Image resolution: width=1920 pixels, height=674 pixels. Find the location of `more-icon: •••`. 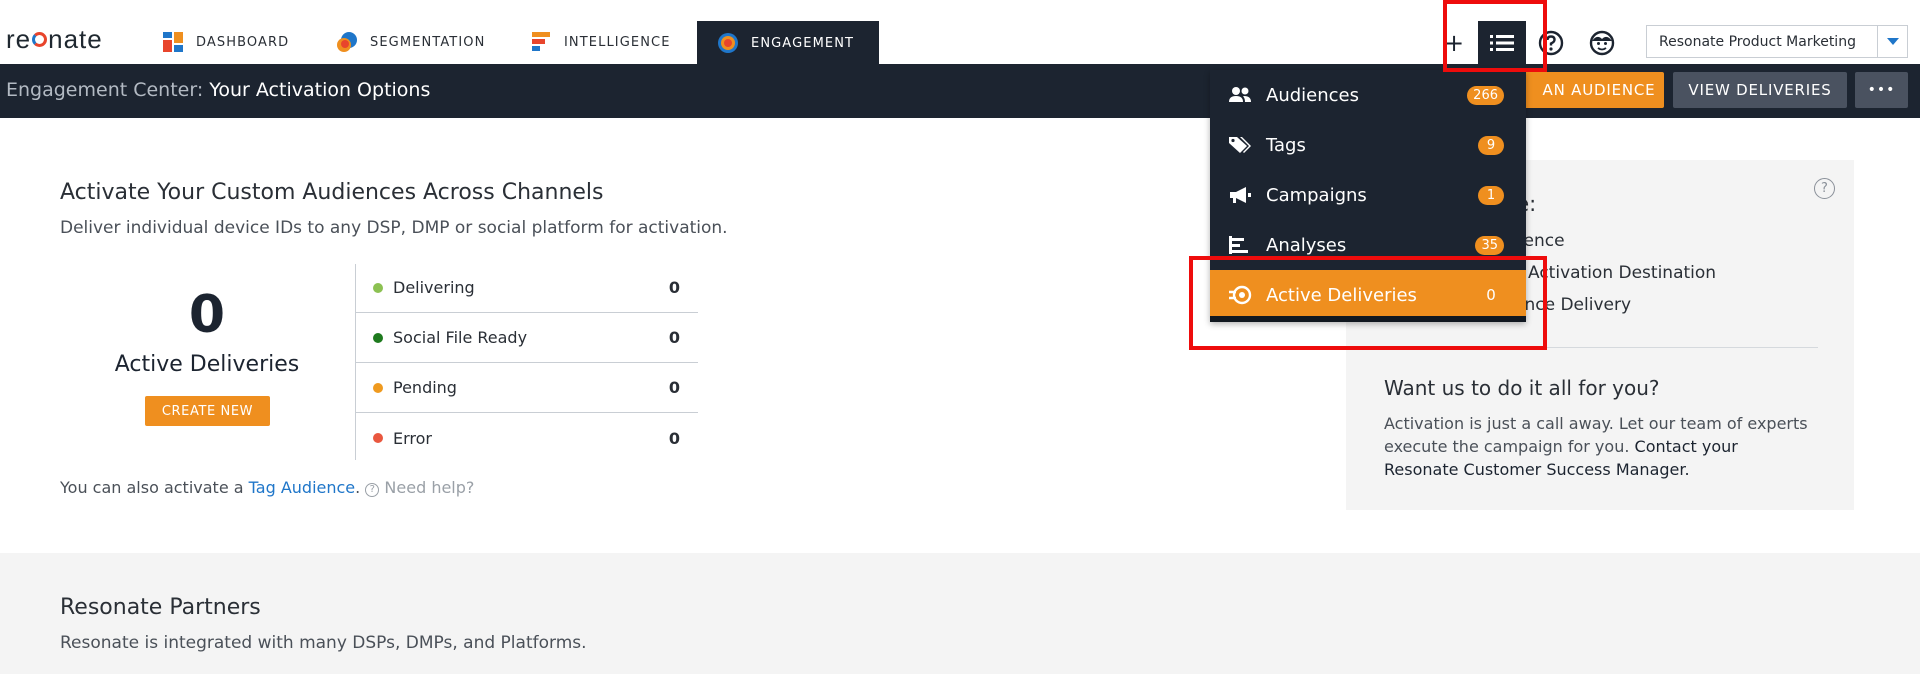

more-icon: ••• is located at coordinates (1881, 90).